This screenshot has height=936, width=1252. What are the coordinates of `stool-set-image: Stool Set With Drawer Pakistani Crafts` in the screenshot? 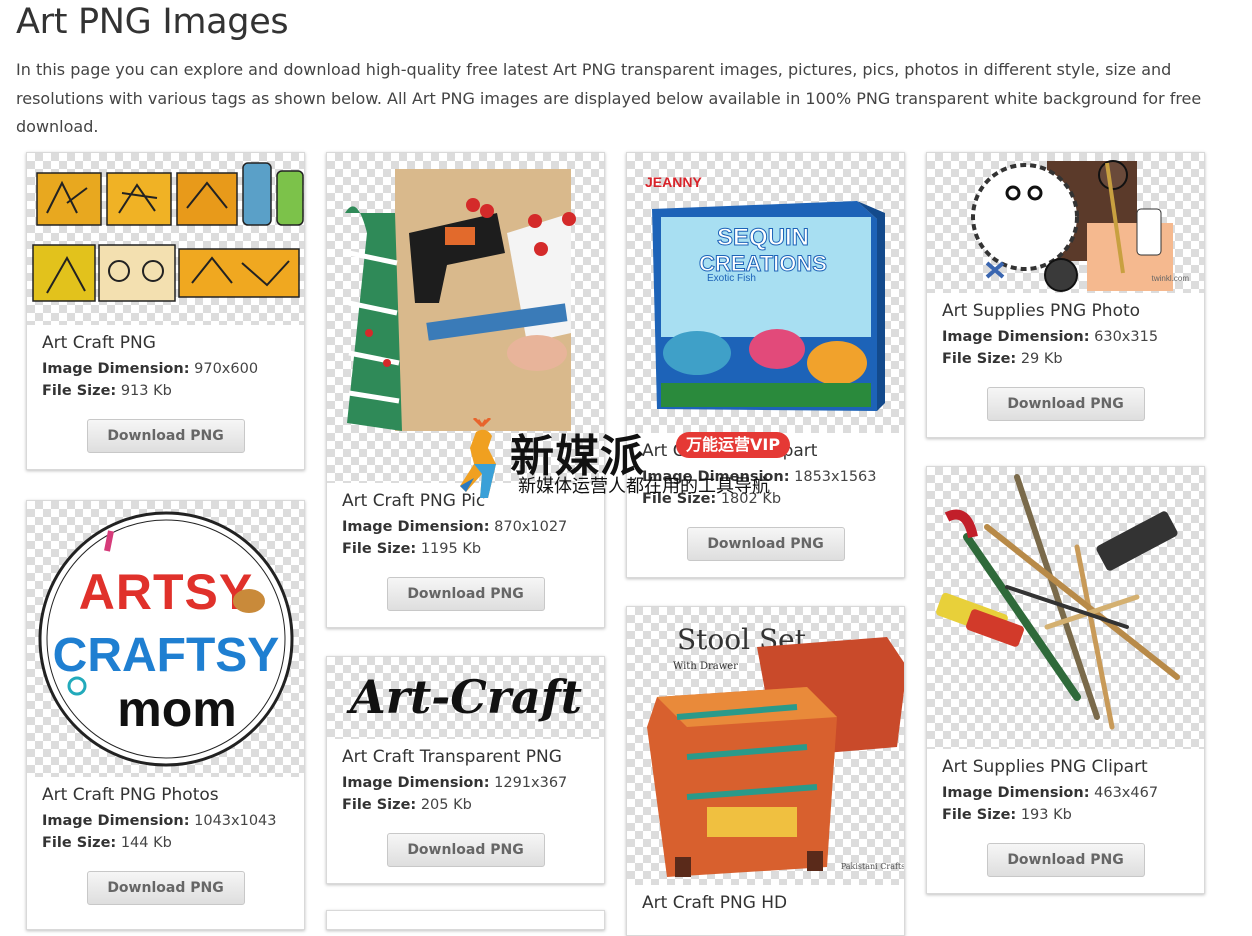 It's located at (775, 750).